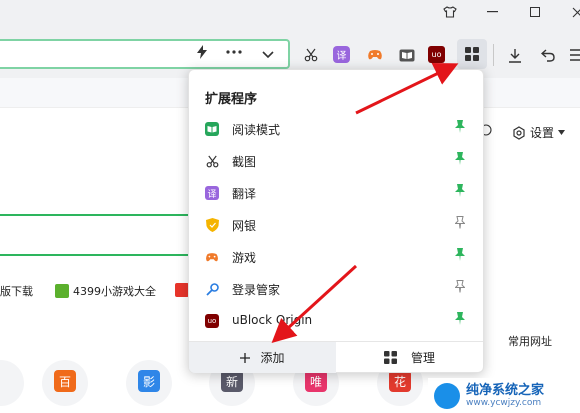 The height and width of the screenshot is (413, 580). Describe the element at coordinates (336, 321) in the screenshot. I see `extension-row: uo uBlock Origin` at that location.